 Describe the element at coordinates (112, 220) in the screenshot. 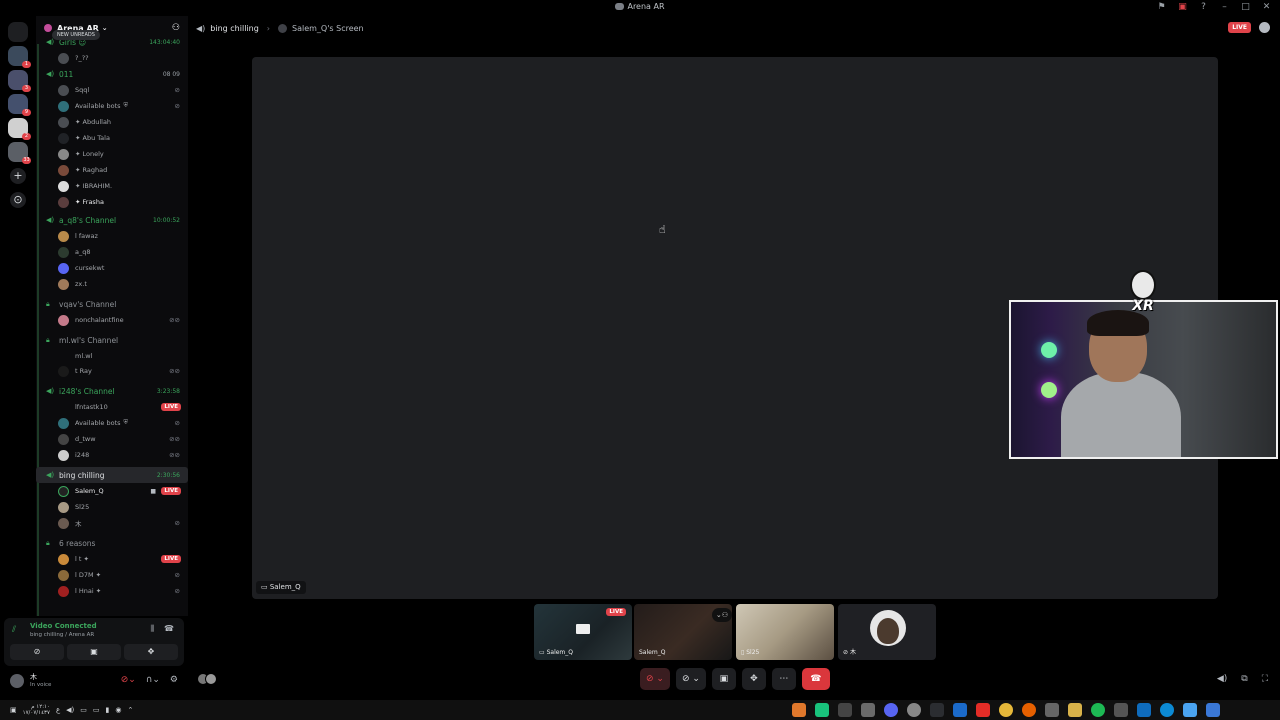

I see `voice-channel: ◀) a_q8's Channel 10:00:52` at that location.